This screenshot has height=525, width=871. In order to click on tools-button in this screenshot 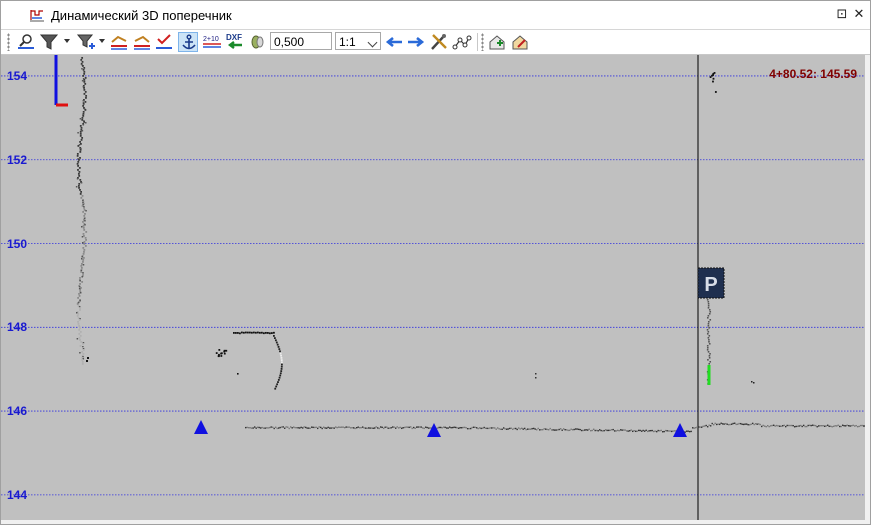, I will do `click(439, 42)`.